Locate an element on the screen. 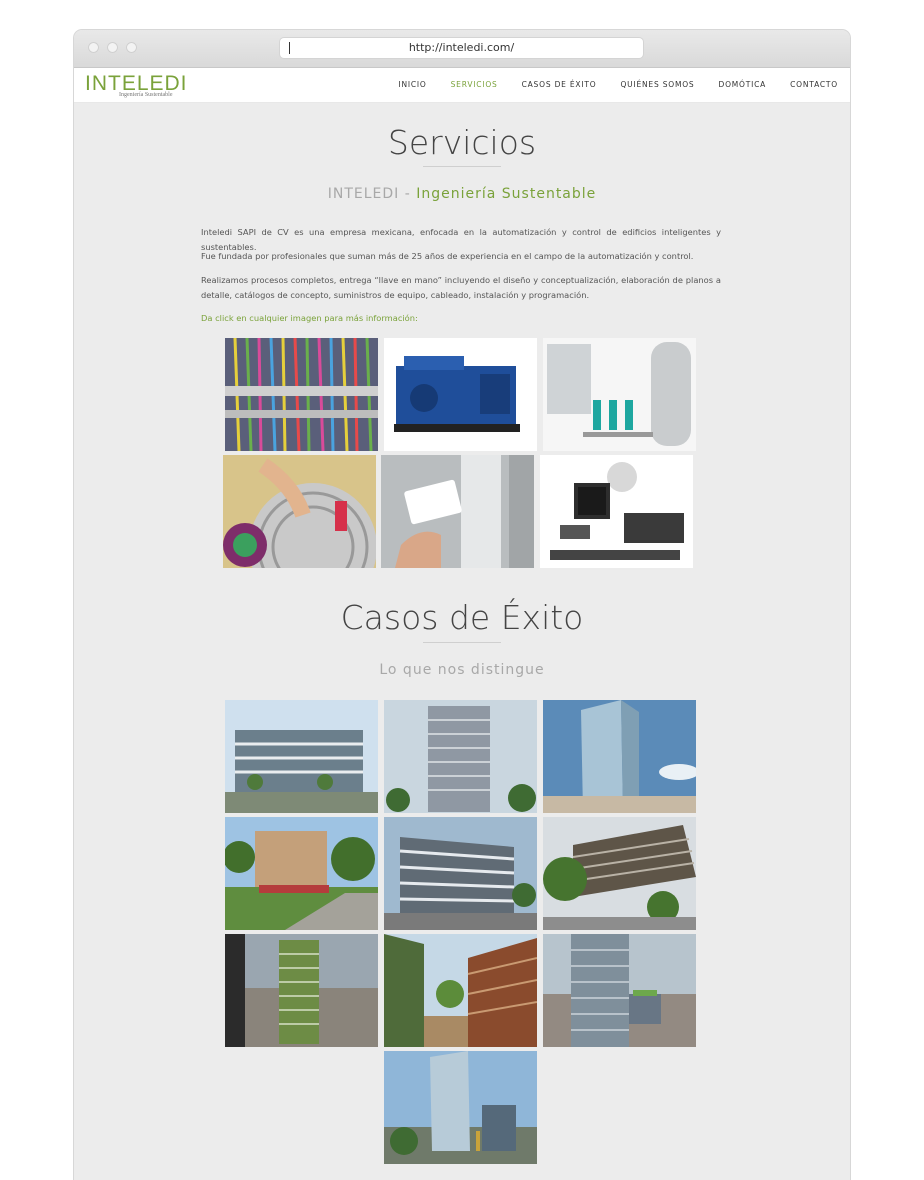 The width and height of the screenshot is (924, 1180). service-image-security-camera-system is located at coordinates (616, 511).